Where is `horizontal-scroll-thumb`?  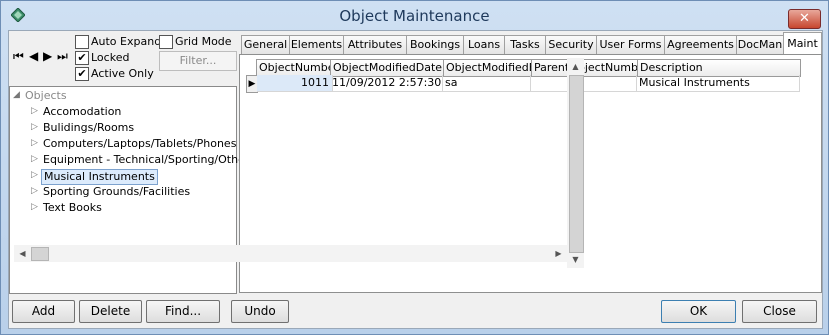 horizontal-scroll-thumb is located at coordinates (40, 254).